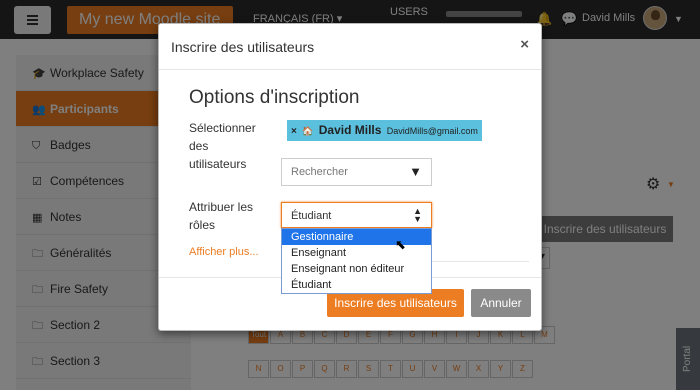 This screenshot has width=700, height=390. I want to click on selected-user-chip: × 🏠 David Mills DavidMills@gmail.com, so click(384, 130).